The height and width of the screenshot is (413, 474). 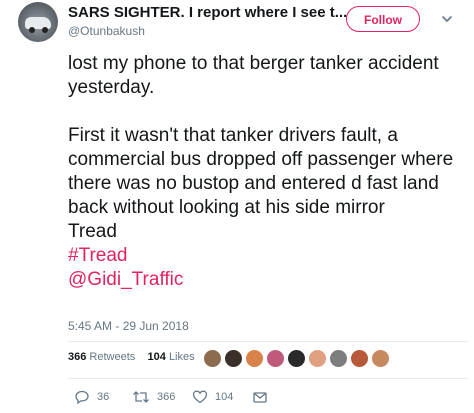 What do you see at coordinates (166, 397) in the screenshot?
I see `retweet-count: 366` at bounding box center [166, 397].